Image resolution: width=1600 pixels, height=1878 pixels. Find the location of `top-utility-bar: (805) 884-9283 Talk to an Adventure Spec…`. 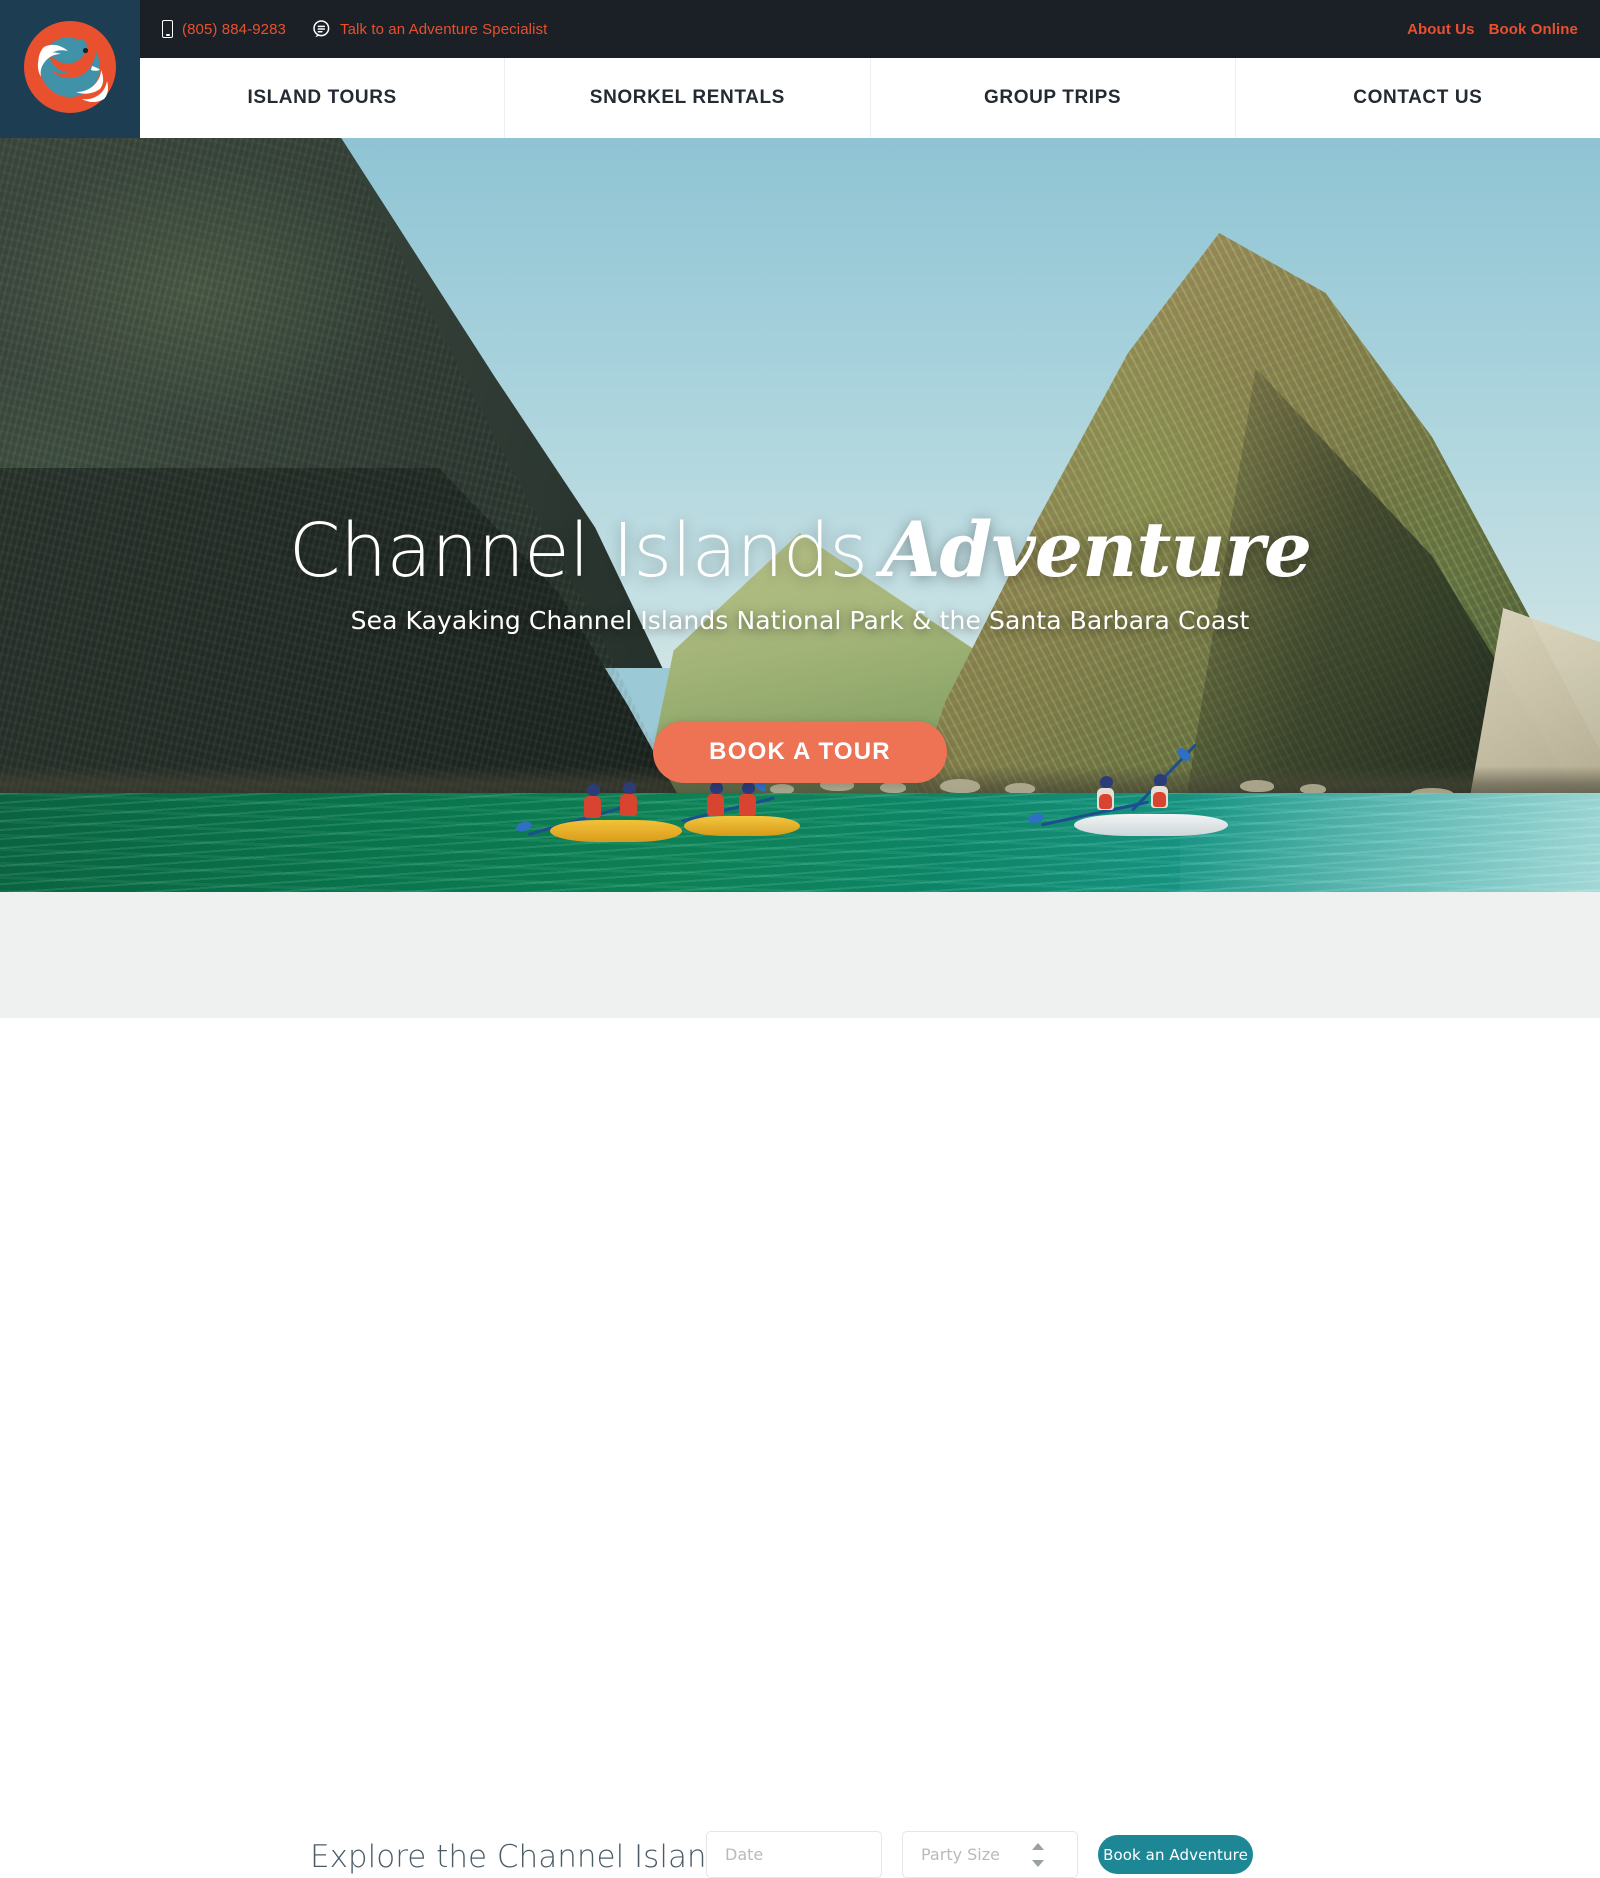

top-utility-bar: (805) 884-9283 Talk to an Adventure Spec… is located at coordinates (800, 29).